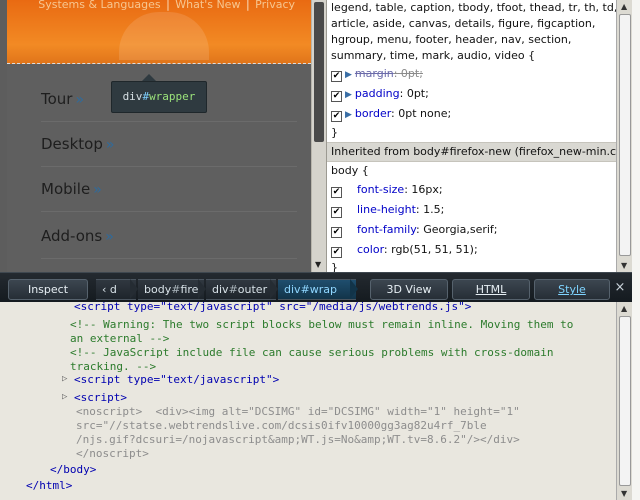 This screenshot has width=640, height=500. What do you see at coordinates (176, 380) in the screenshot?
I see `source-line-script-js: <script type="text/javascript">` at bounding box center [176, 380].